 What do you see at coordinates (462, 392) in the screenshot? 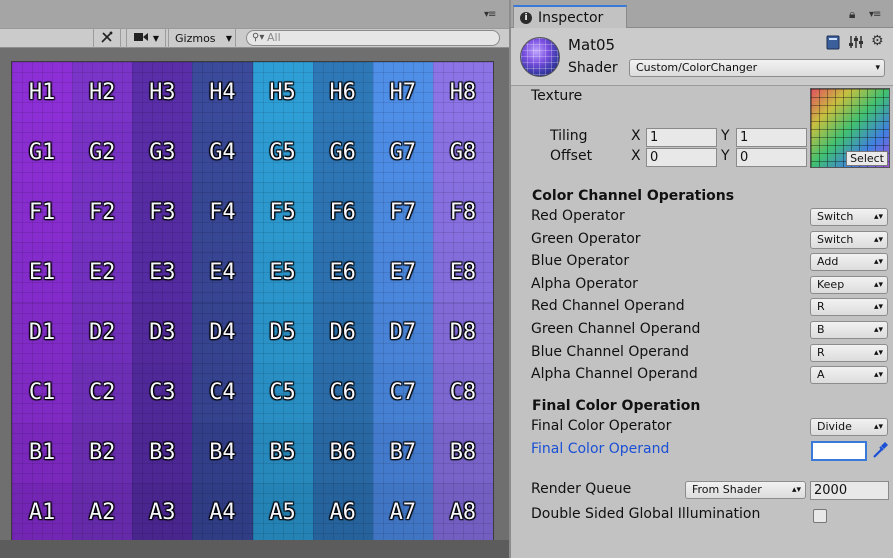
I see `grid-tile: C8` at bounding box center [462, 392].